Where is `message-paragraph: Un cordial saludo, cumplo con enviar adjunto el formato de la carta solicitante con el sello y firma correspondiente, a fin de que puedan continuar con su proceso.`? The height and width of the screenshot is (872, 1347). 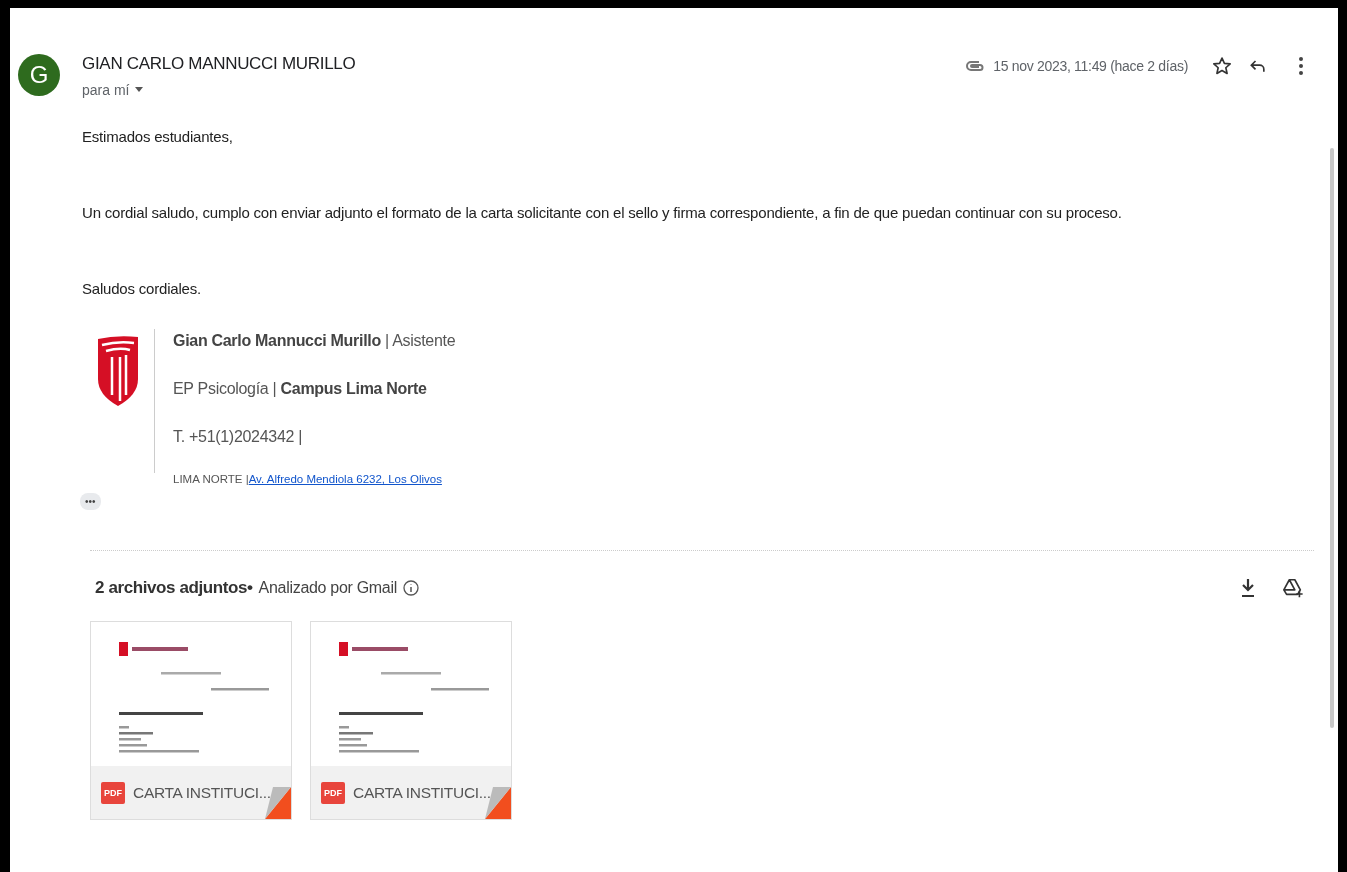
message-paragraph: Un cordial saludo, cumplo con enviar adjunto el formato de la carta solicitante con el sello y firma correspondiente, a fin de que puedan continuar con su proceso. is located at coordinates (602, 212).